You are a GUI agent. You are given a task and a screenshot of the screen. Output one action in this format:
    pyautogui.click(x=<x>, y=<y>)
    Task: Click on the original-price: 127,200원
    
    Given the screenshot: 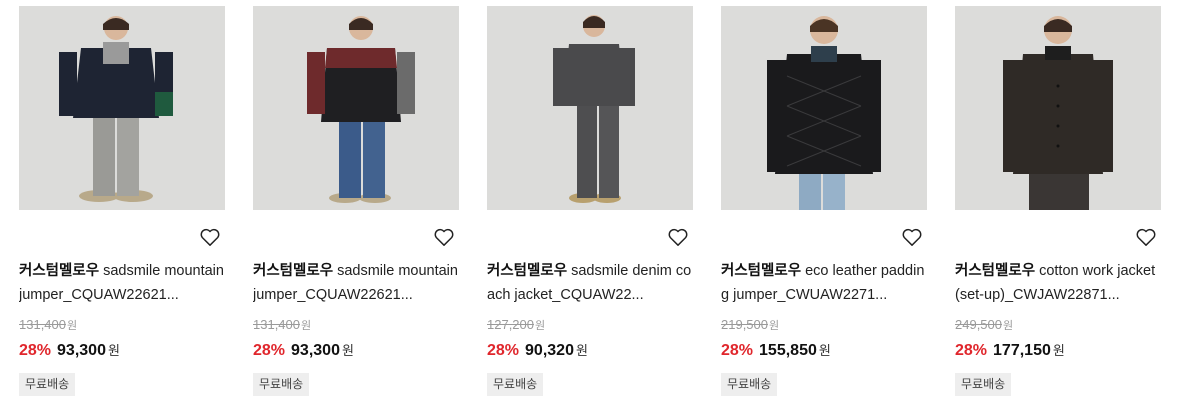 What is the action you would take?
    pyautogui.click(x=516, y=325)
    